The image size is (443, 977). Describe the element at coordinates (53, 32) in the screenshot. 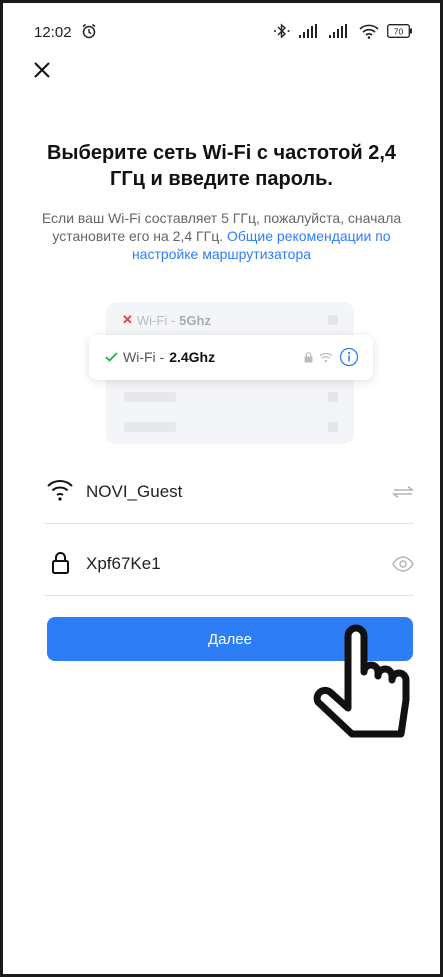

I see `status-time: 12:02` at that location.